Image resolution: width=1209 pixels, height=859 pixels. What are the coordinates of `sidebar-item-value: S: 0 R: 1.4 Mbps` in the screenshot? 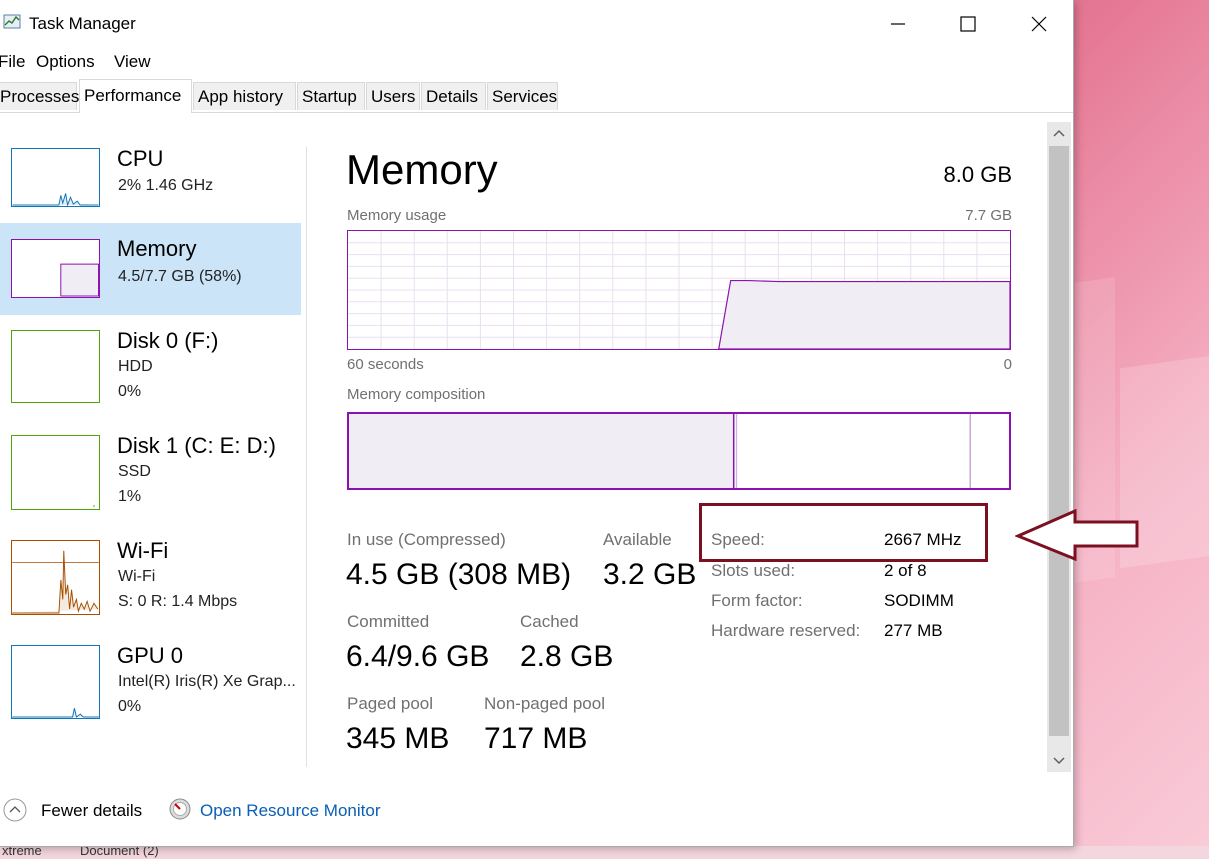 It's located at (178, 601).